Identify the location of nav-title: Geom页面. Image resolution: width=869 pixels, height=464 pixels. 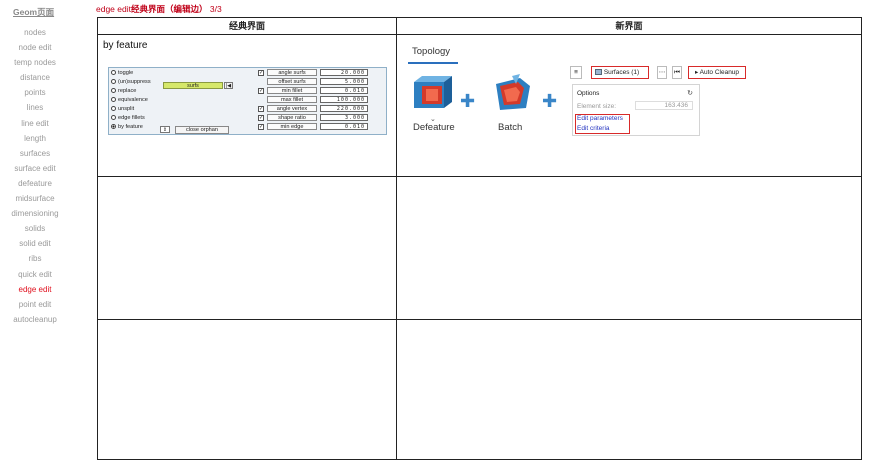
(33, 12).